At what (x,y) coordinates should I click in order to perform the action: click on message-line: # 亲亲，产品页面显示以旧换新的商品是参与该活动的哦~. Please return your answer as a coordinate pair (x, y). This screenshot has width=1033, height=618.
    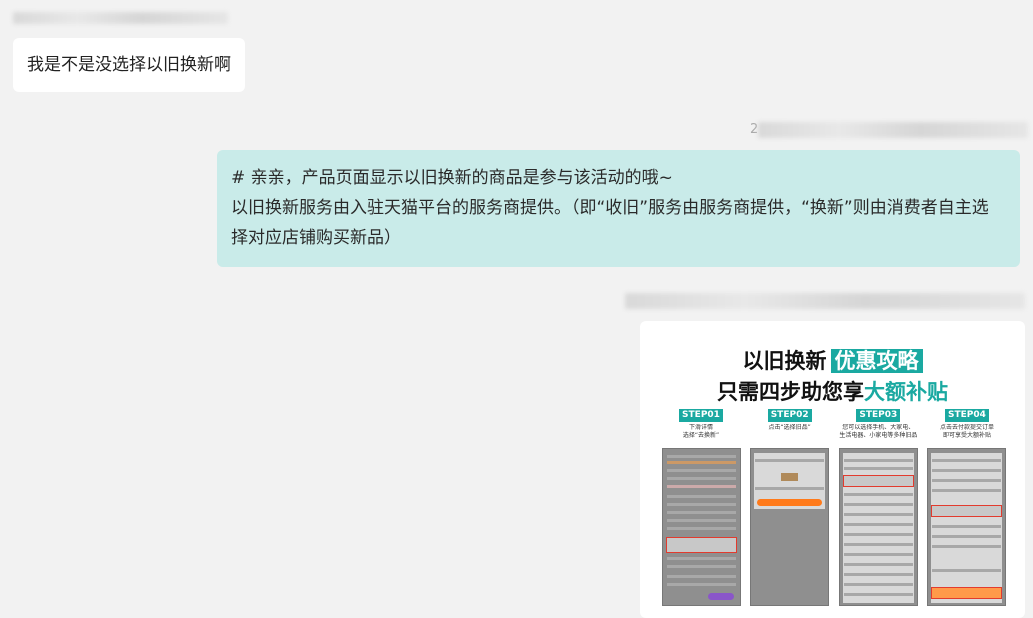
    Looking at the image, I should click on (452, 178).